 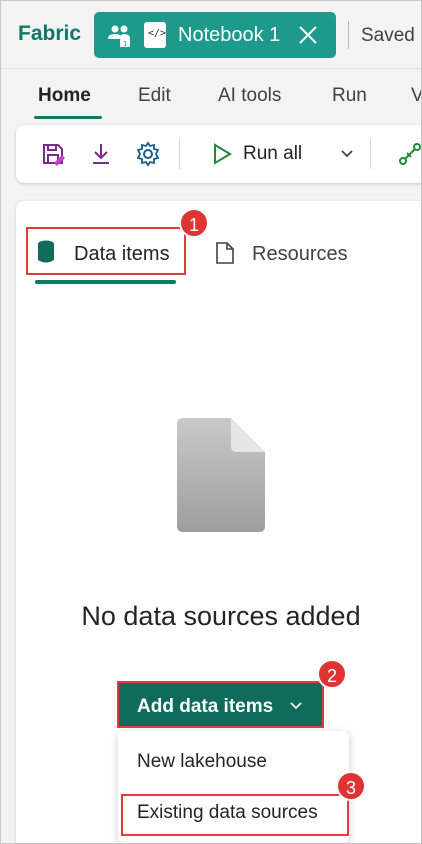 What do you see at coordinates (272, 154) in the screenshot?
I see `run-all-button: Run all` at bounding box center [272, 154].